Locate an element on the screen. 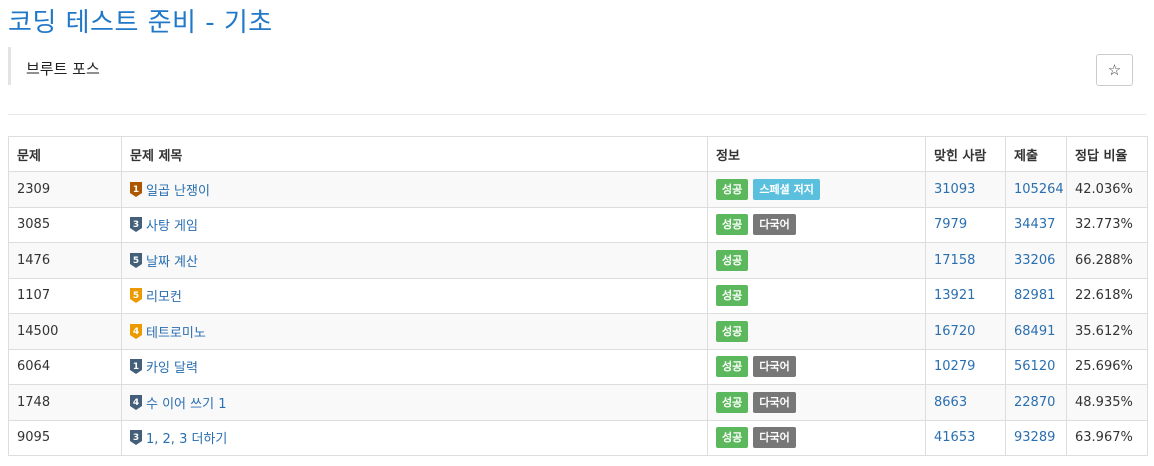 Image resolution: width=1154 pixels, height=466 pixels. submissions-cell: 82981 is located at coordinates (1036, 295).